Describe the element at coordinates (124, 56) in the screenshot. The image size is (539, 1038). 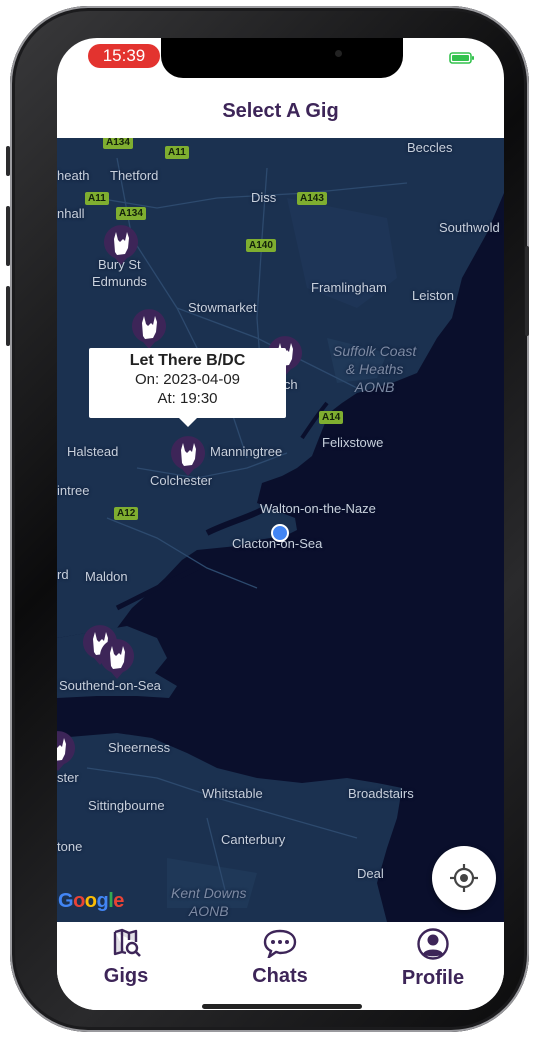
I see `status-time: 15:39` at that location.